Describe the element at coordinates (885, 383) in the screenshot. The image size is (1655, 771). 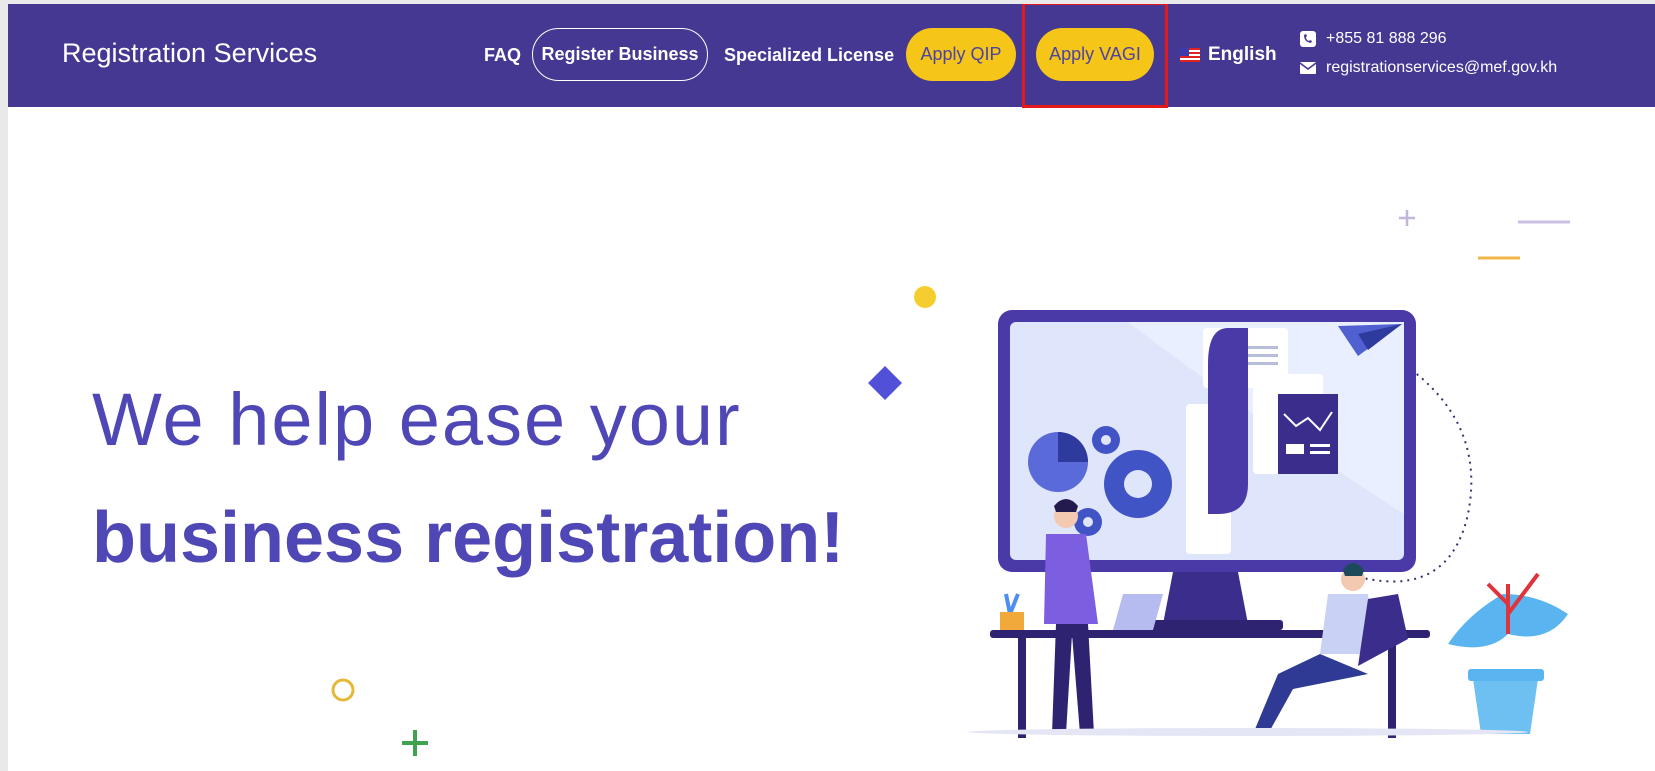
I see `diamond-decoration` at that location.